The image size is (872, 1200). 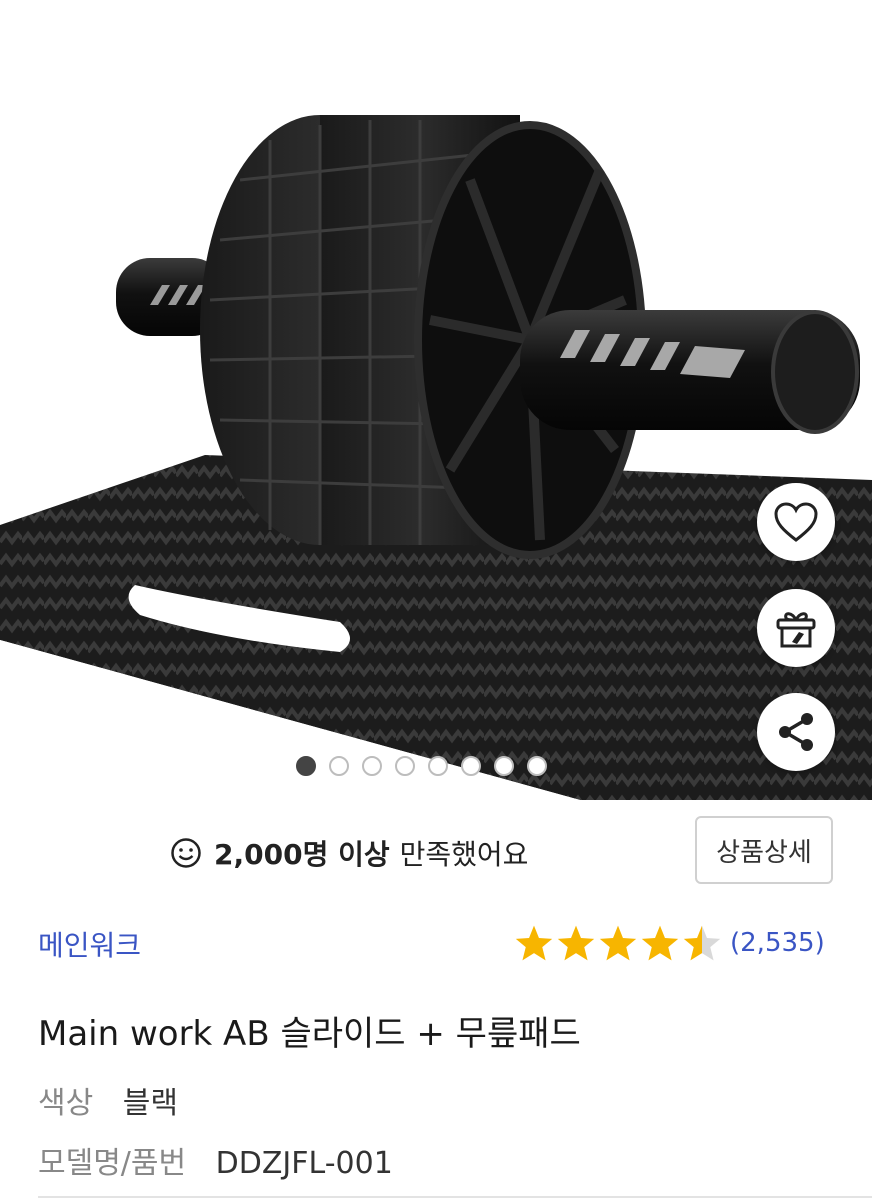 I want to click on satisfaction-banner: 2,000명 이상 만족했어요, so click(x=349, y=853).